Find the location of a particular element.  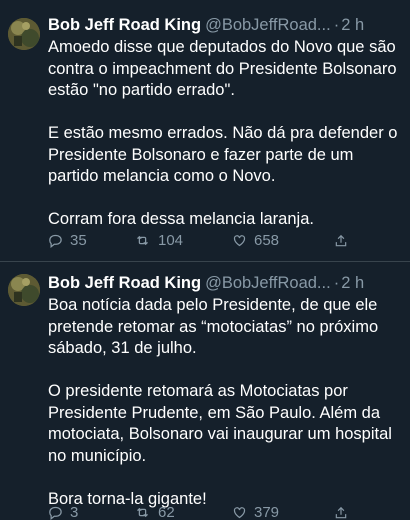

like-button: 658 is located at coordinates (283, 240).